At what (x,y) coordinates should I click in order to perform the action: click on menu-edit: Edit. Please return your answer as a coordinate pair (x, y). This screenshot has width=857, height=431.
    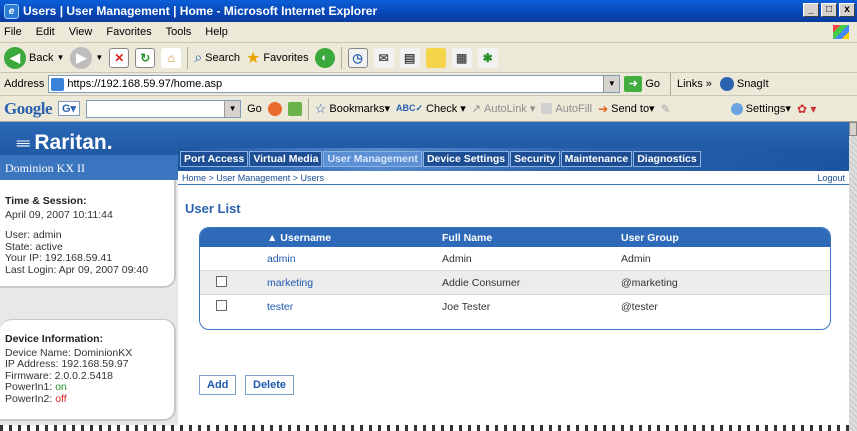
    Looking at the image, I should click on (45, 32).